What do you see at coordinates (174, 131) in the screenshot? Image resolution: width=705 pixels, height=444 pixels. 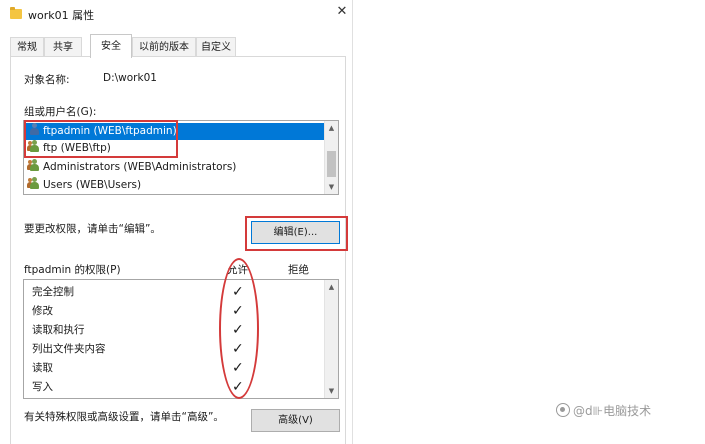 I see `list-item-ftpadmin: ftpadmin (WEB\ftpadmin)` at bounding box center [174, 131].